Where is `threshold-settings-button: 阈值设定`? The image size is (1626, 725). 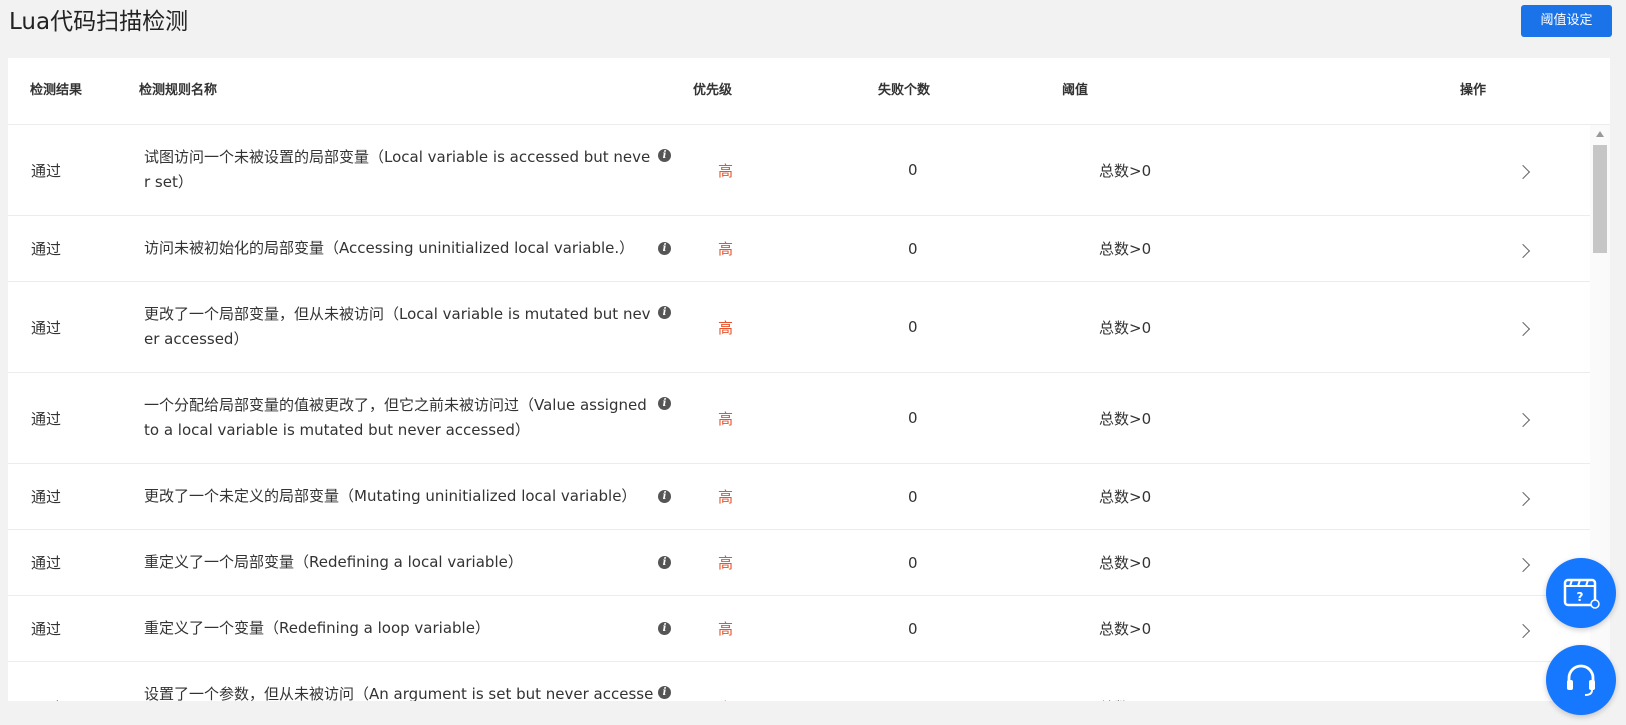
threshold-settings-button: 阈值设定 is located at coordinates (1566, 21).